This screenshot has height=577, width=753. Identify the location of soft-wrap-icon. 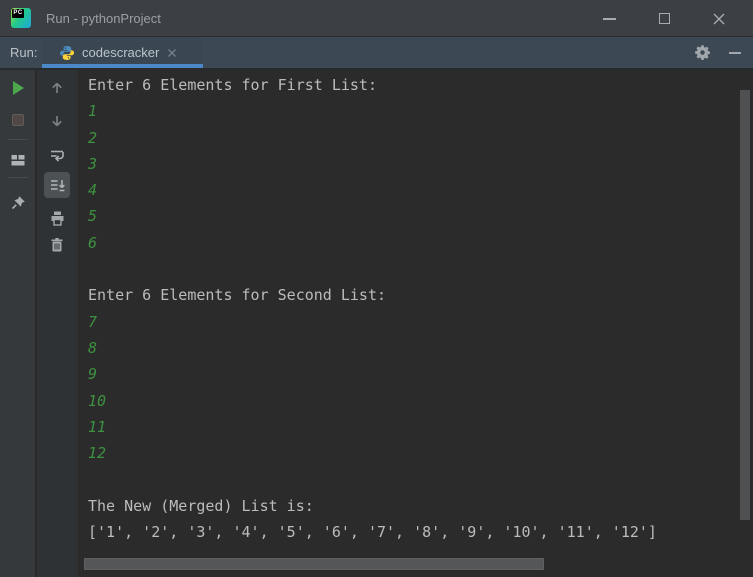
(57, 156).